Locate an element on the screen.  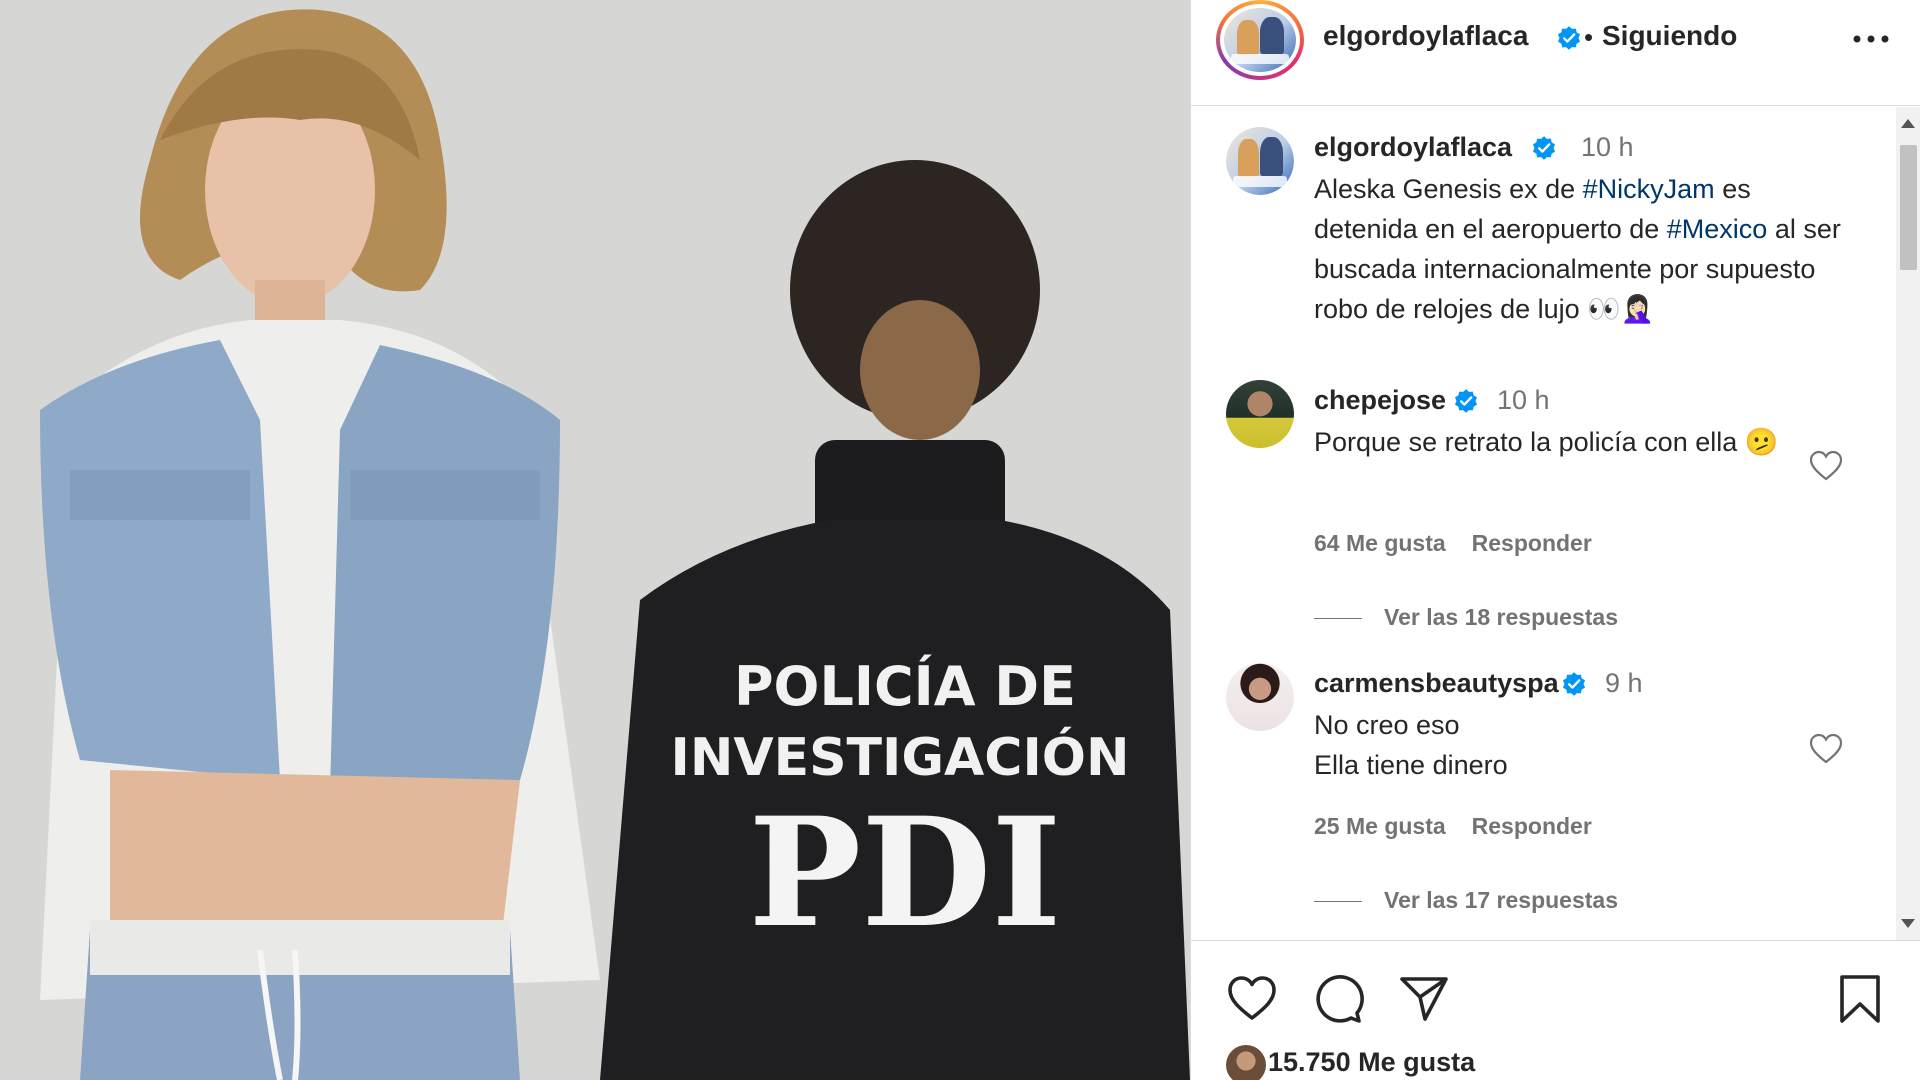
following-button: Siguiendo is located at coordinates (1669, 36).